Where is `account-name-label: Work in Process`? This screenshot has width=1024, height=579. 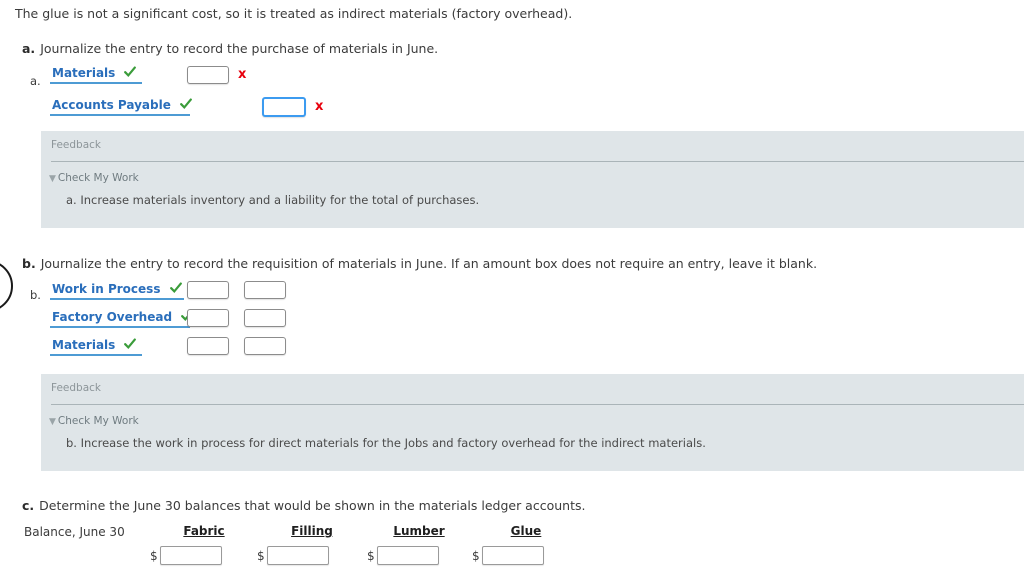
account-name-label: Work in Process is located at coordinates (106, 289).